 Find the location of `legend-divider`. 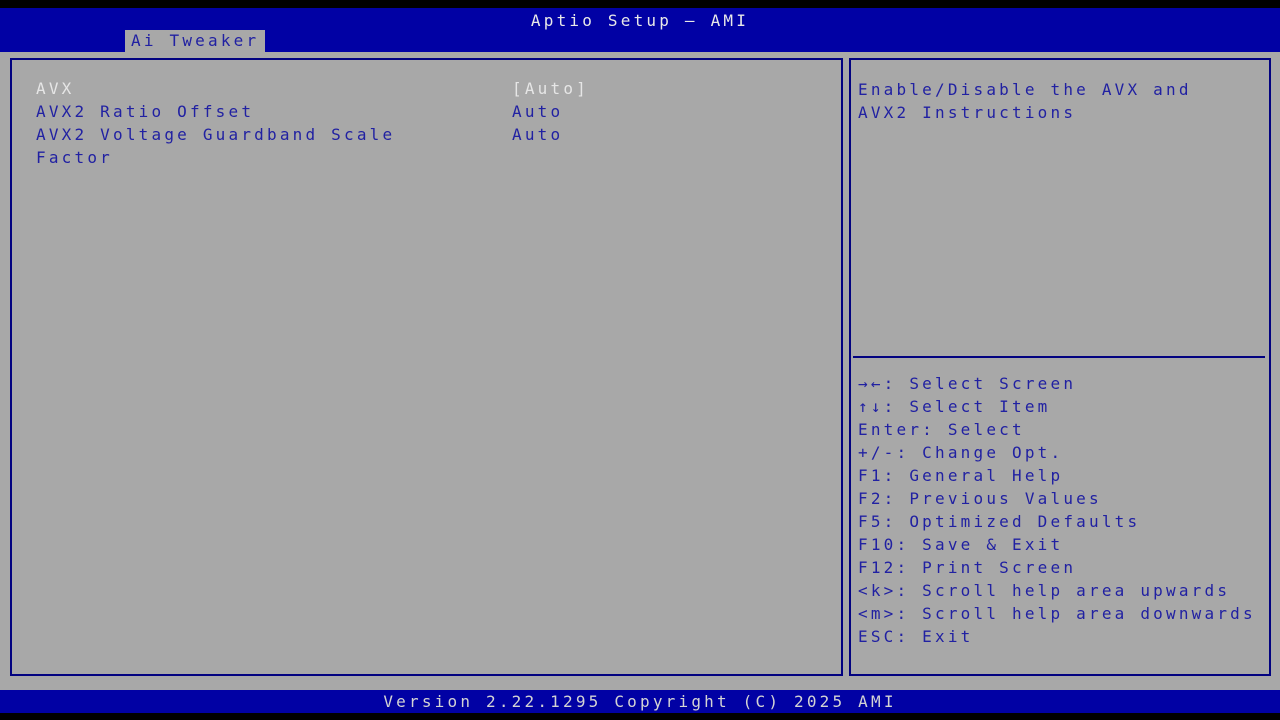

legend-divider is located at coordinates (1059, 357).